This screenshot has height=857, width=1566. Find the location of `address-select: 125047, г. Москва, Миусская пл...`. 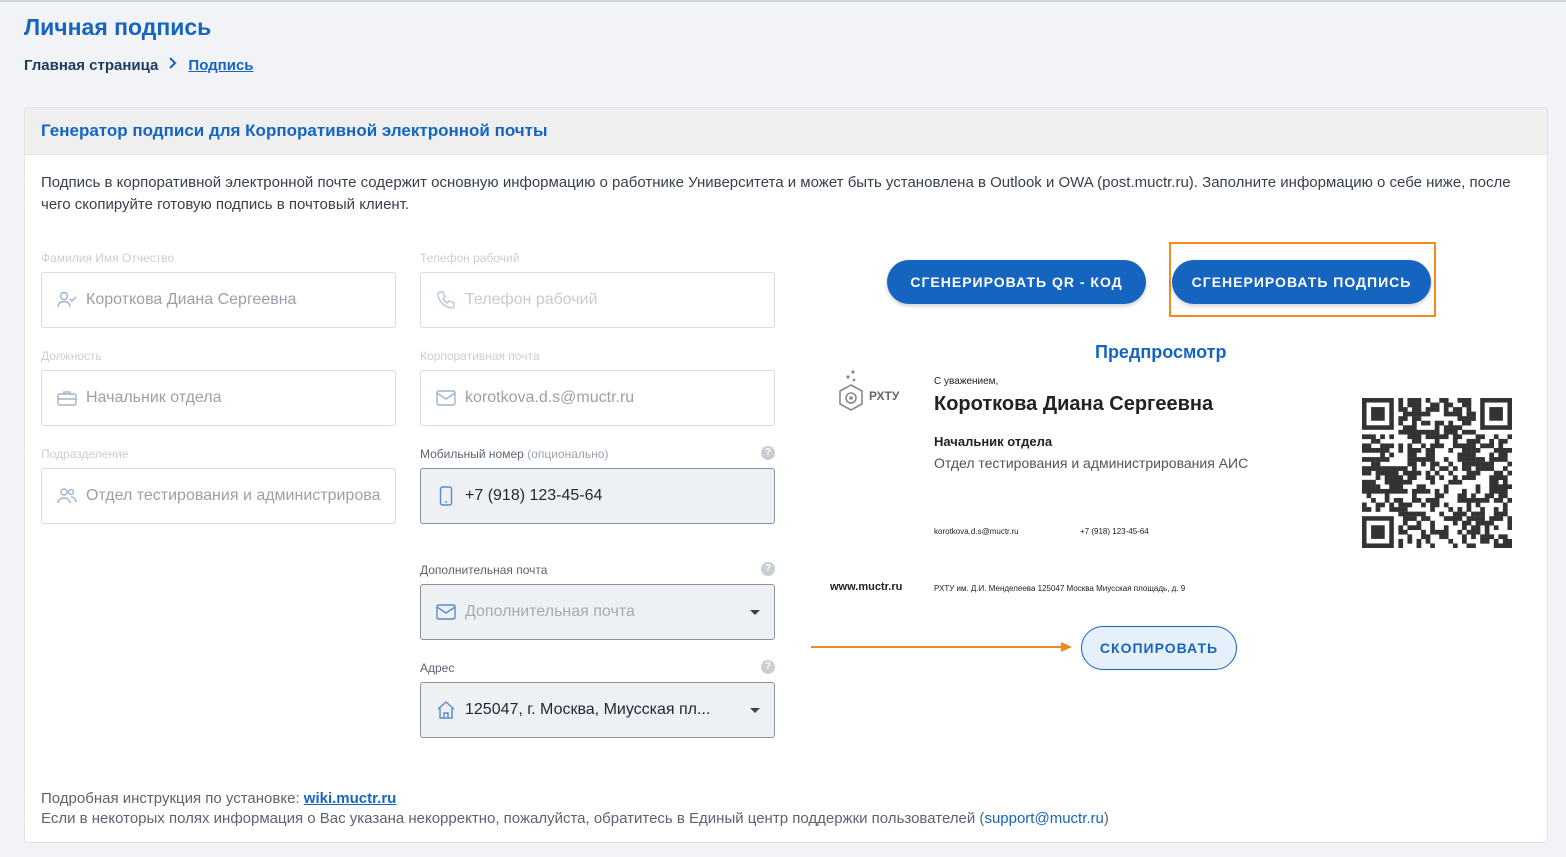

address-select: 125047, г. Москва, Миусская пл... is located at coordinates (597, 710).